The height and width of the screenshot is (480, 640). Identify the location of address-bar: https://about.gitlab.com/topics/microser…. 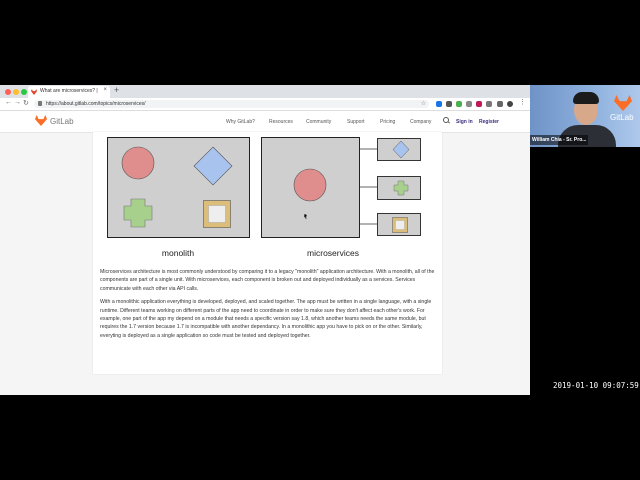
(231, 104).